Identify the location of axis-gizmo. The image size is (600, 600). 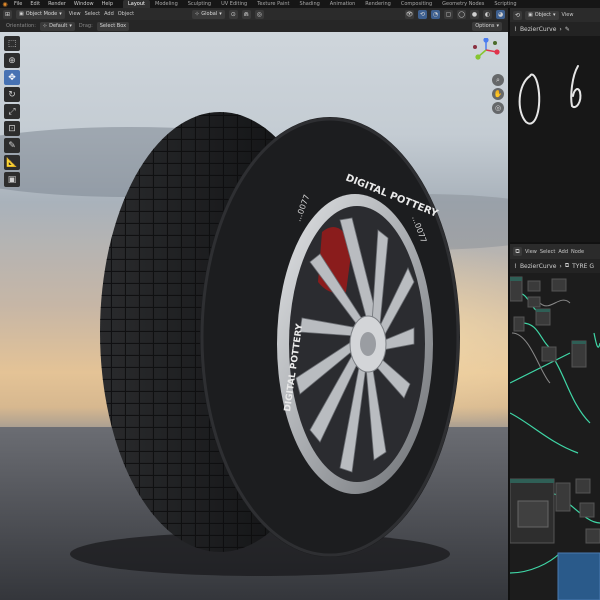
(486, 49).